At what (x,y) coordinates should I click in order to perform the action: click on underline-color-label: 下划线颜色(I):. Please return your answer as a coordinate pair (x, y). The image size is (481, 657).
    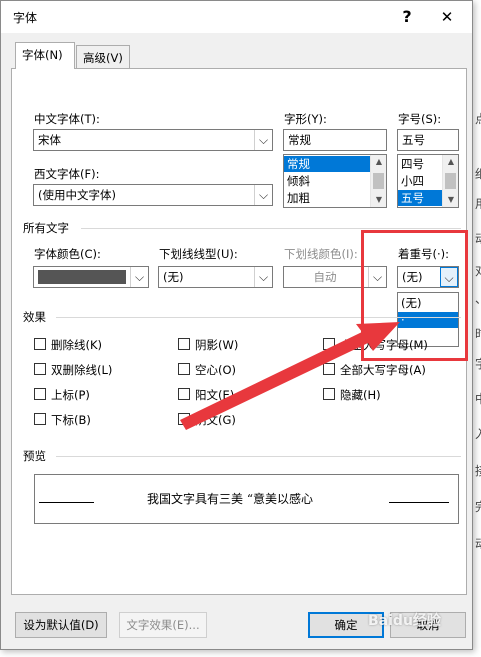
    Looking at the image, I should click on (321, 254).